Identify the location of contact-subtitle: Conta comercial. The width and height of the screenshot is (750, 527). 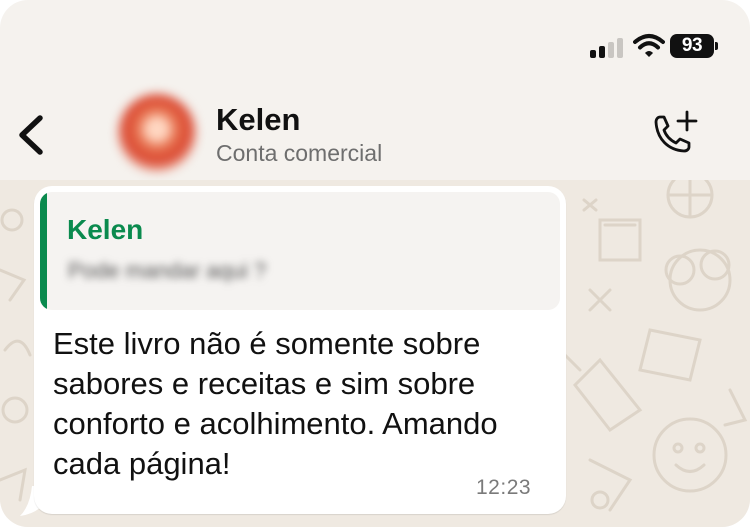
(299, 153).